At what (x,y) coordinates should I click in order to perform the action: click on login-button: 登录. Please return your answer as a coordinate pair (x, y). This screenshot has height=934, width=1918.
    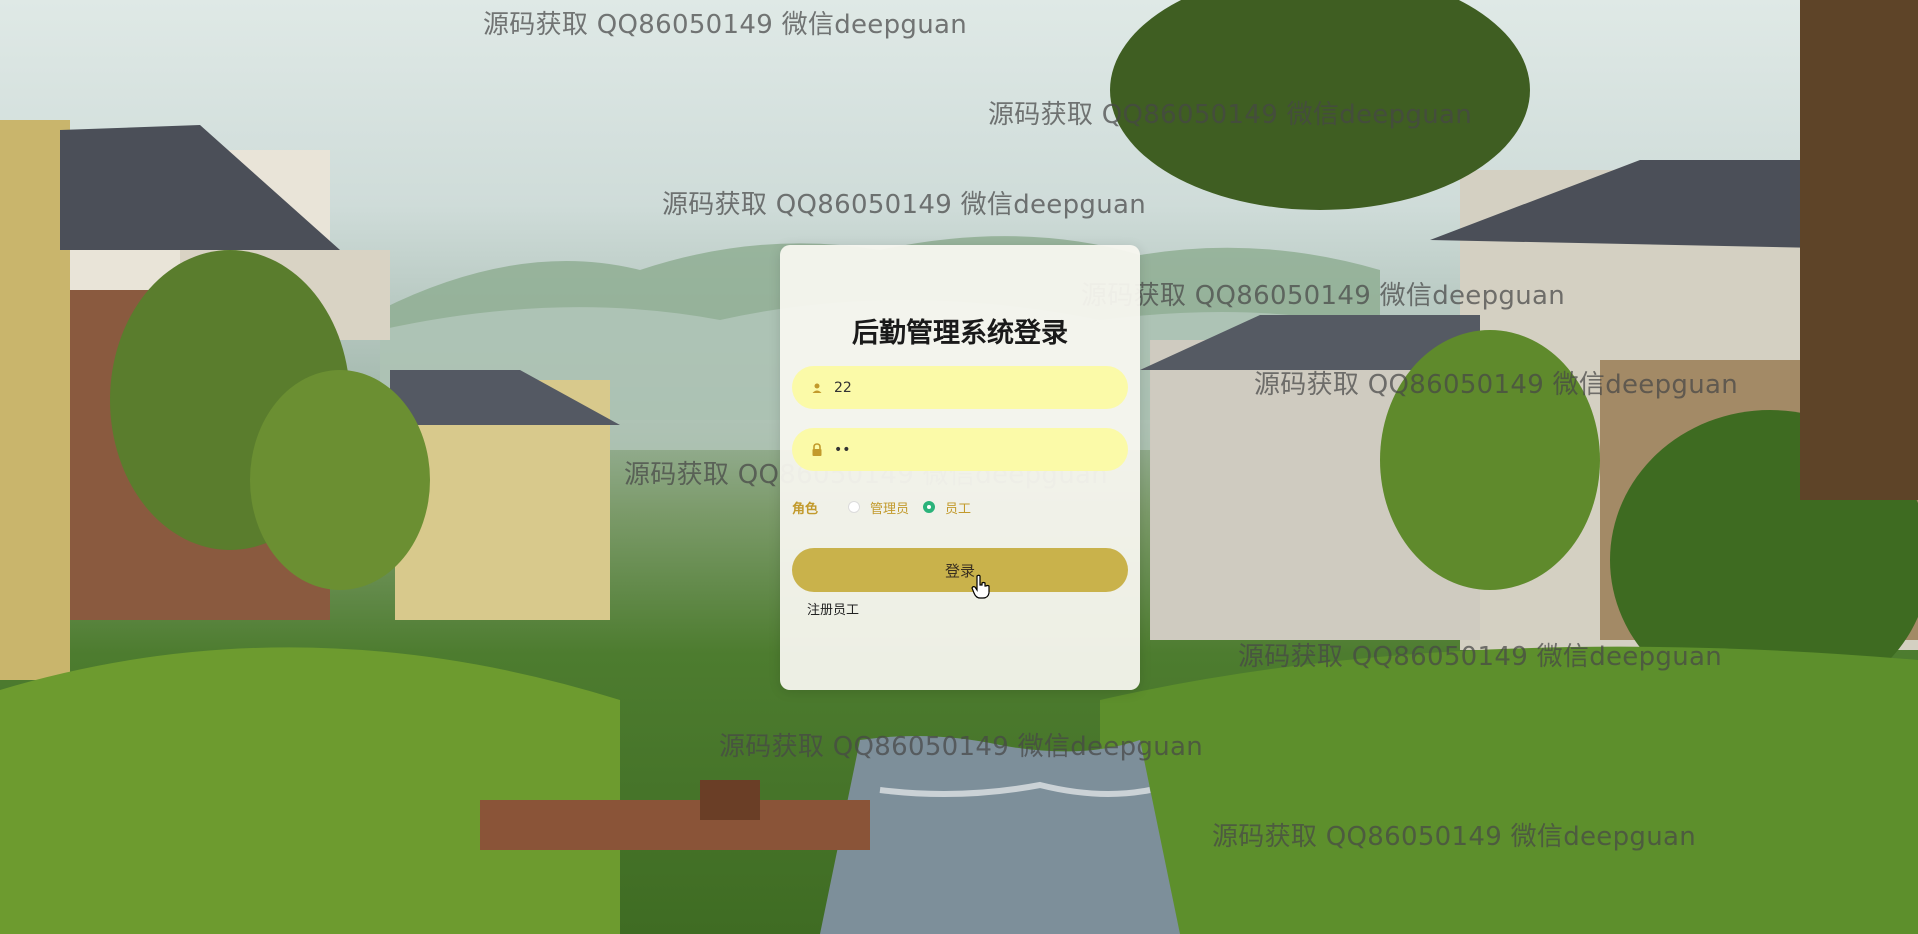
    Looking at the image, I should click on (960, 570).